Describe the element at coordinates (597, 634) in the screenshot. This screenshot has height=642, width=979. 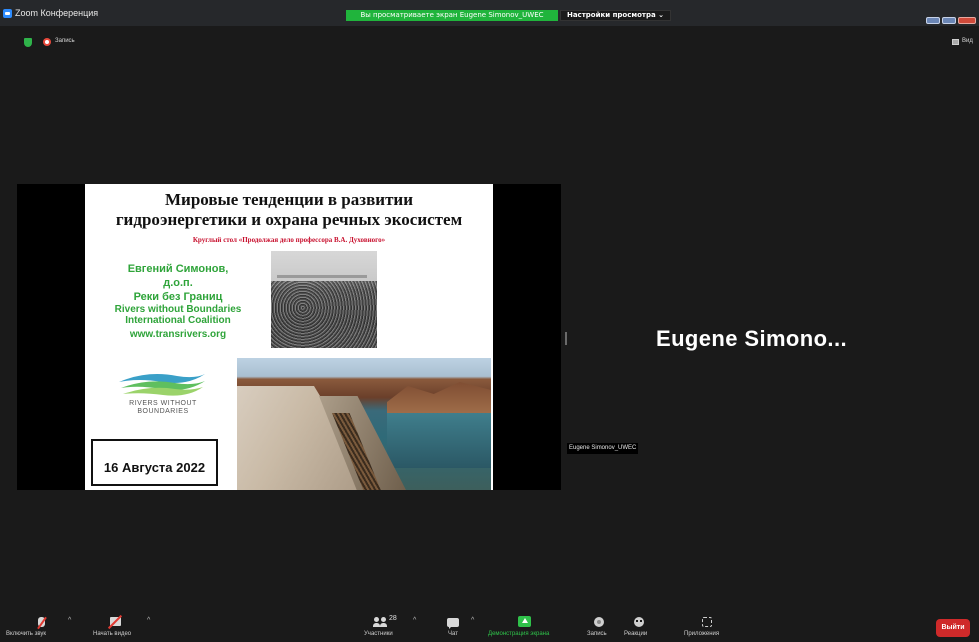
I see `record-button: Запись` at that location.